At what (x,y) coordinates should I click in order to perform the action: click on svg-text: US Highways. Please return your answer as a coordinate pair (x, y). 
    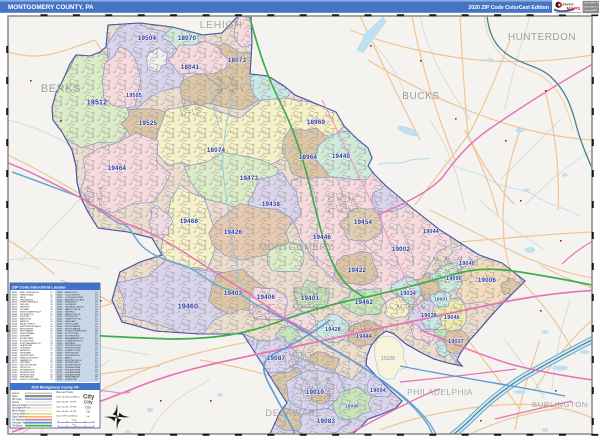
    Looking at the image, I should click on (19, 421).